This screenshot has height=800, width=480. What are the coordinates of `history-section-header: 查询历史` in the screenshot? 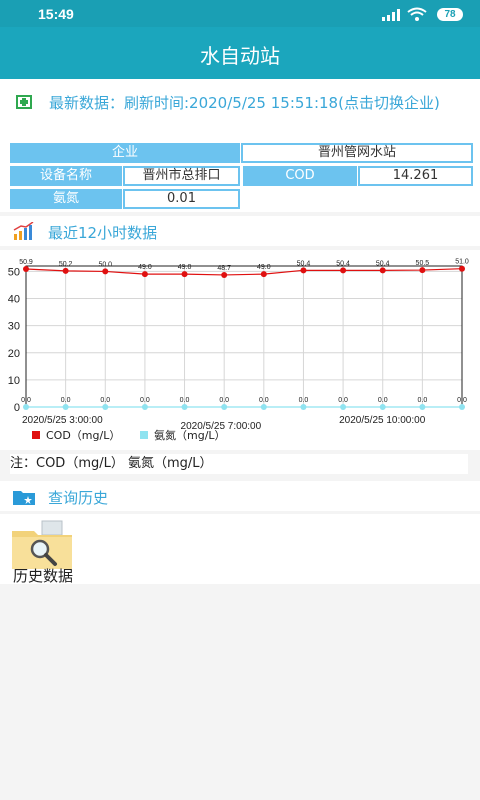 It's located at (240, 496).